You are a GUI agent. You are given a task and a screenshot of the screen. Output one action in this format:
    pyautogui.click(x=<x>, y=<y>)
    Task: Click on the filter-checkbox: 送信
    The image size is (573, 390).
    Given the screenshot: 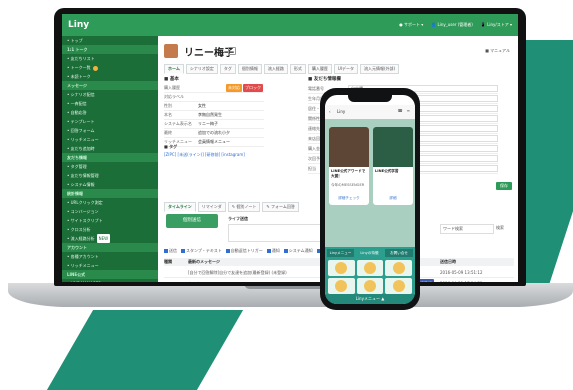 What is the action you would take?
    pyautogui.click(x=170, y=251)
    